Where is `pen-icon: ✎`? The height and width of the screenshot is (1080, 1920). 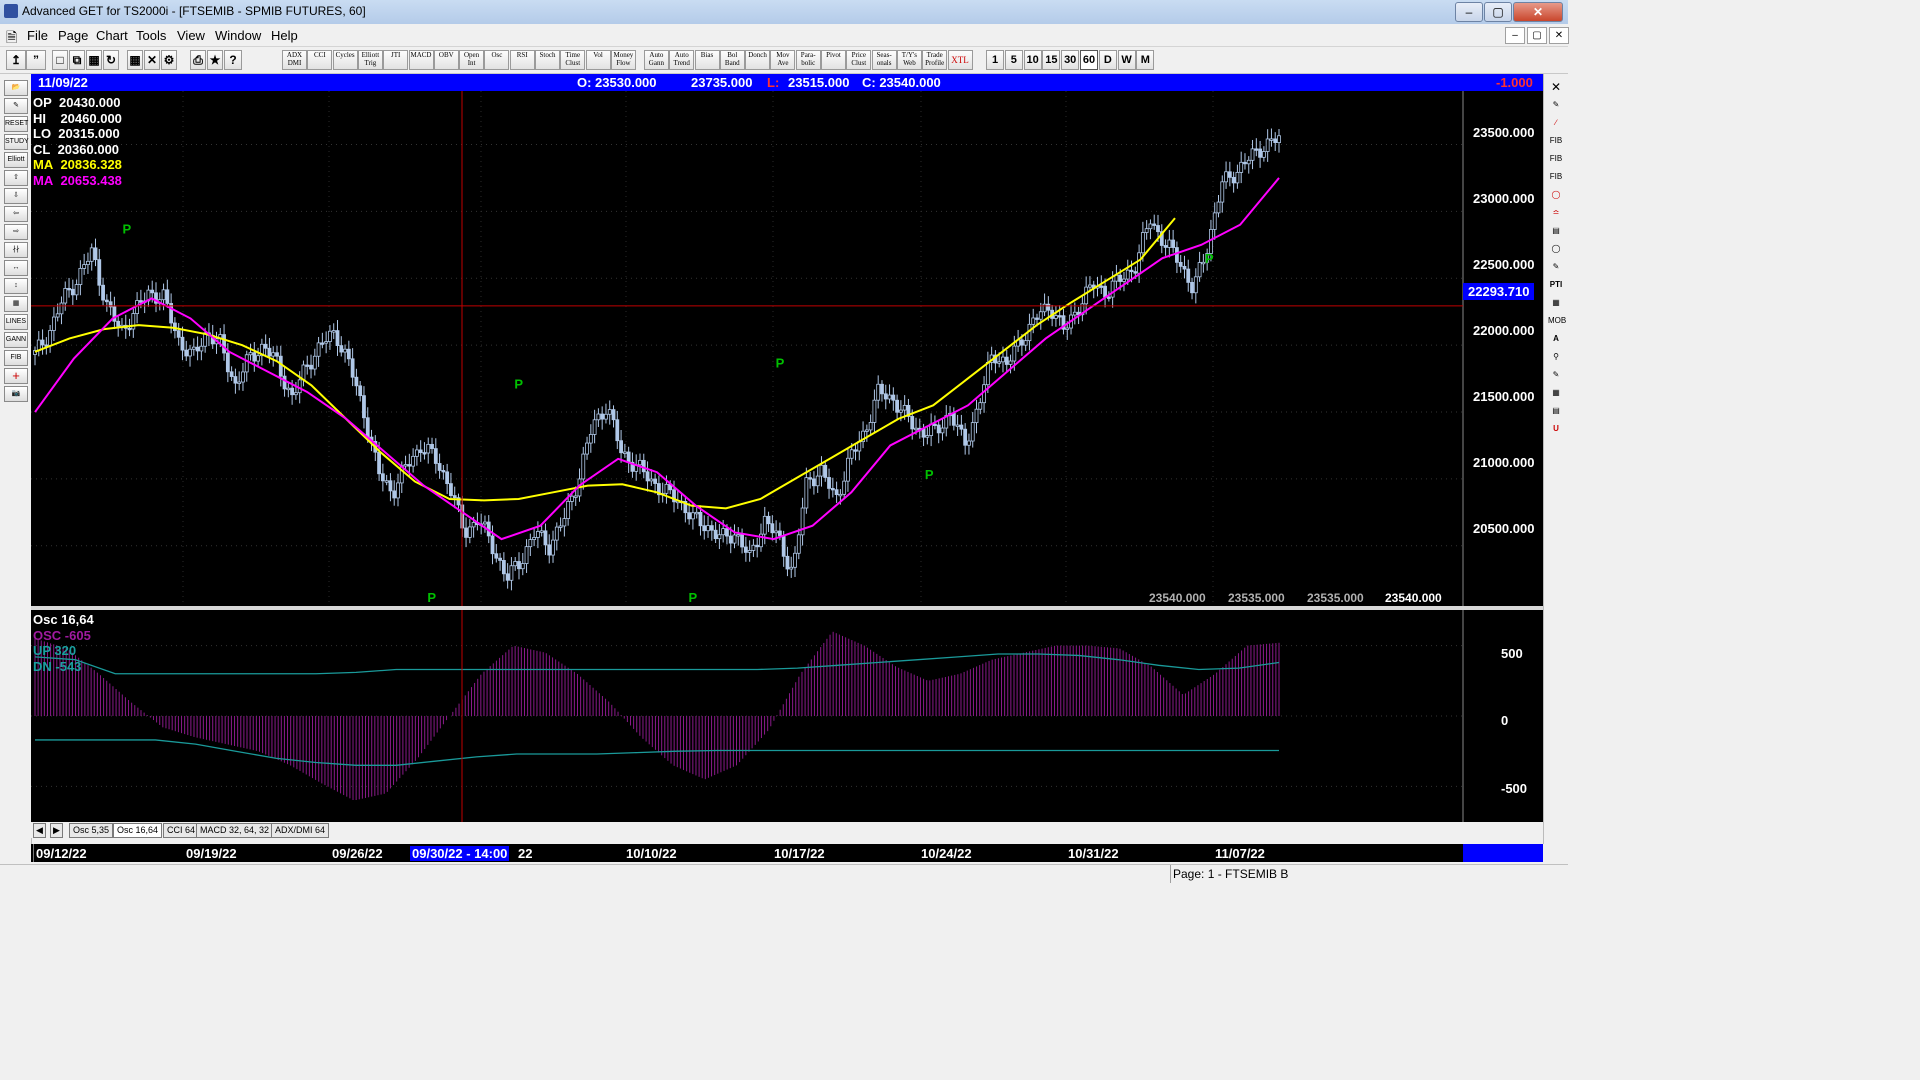
pen-icon: ✎ is located at coordinates (1556, 105).